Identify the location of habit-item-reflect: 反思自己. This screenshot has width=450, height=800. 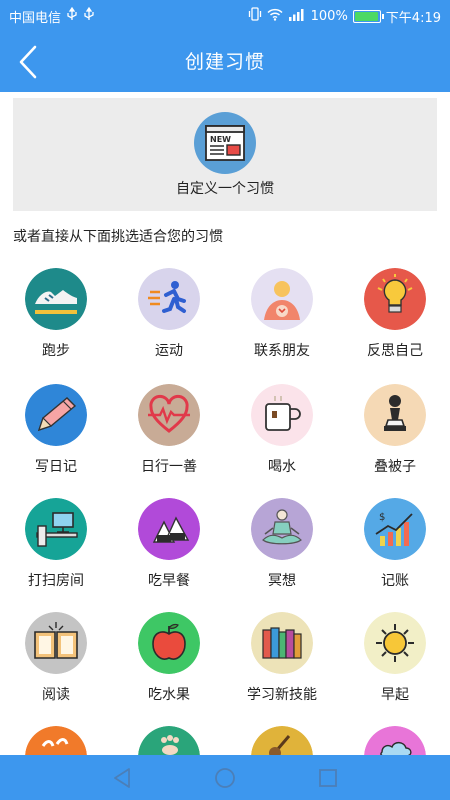
(394, 320).